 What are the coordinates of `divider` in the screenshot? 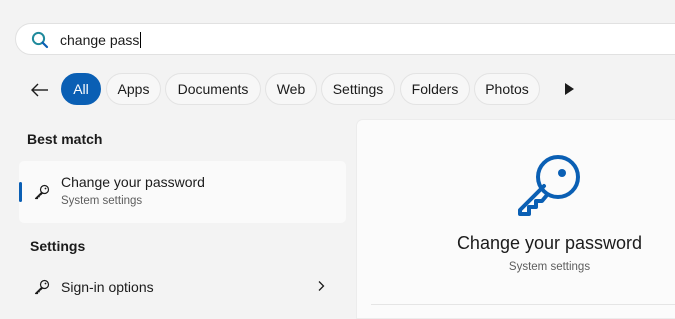 It's located at (523, 304).